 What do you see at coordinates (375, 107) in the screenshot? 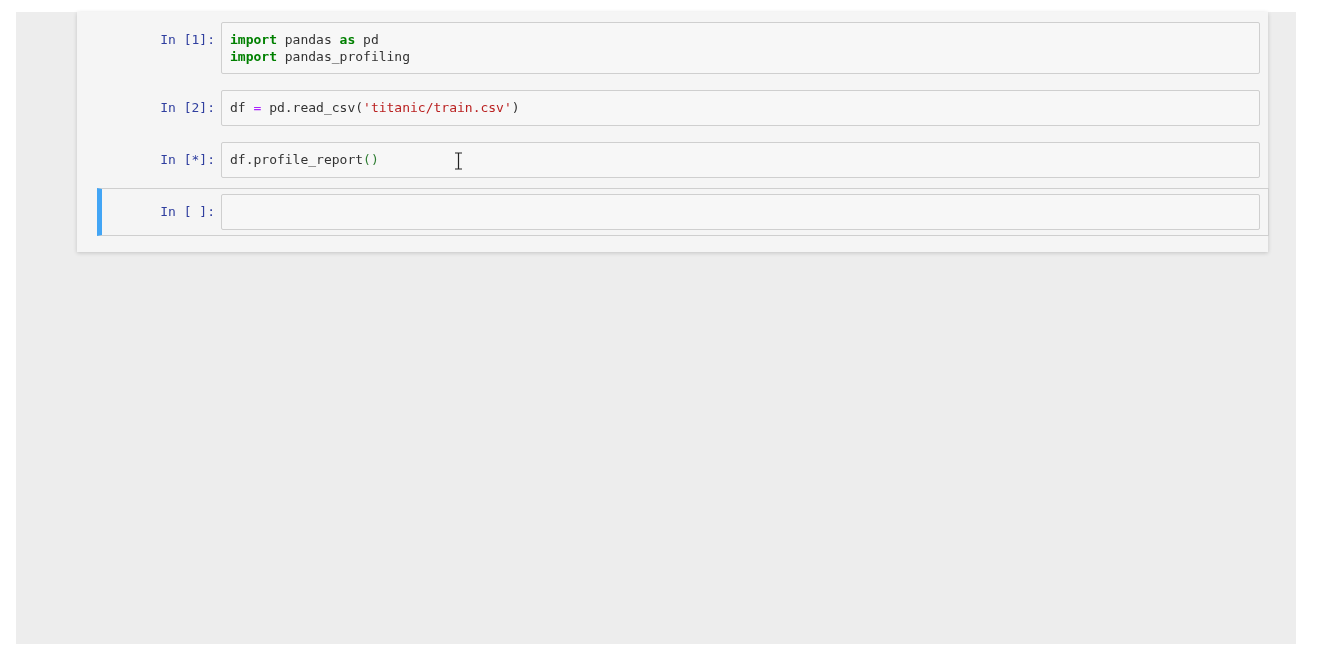
I see `code-line: df = pd.read_csv('titanic/train.csv')` at bounding box center [375, 107].